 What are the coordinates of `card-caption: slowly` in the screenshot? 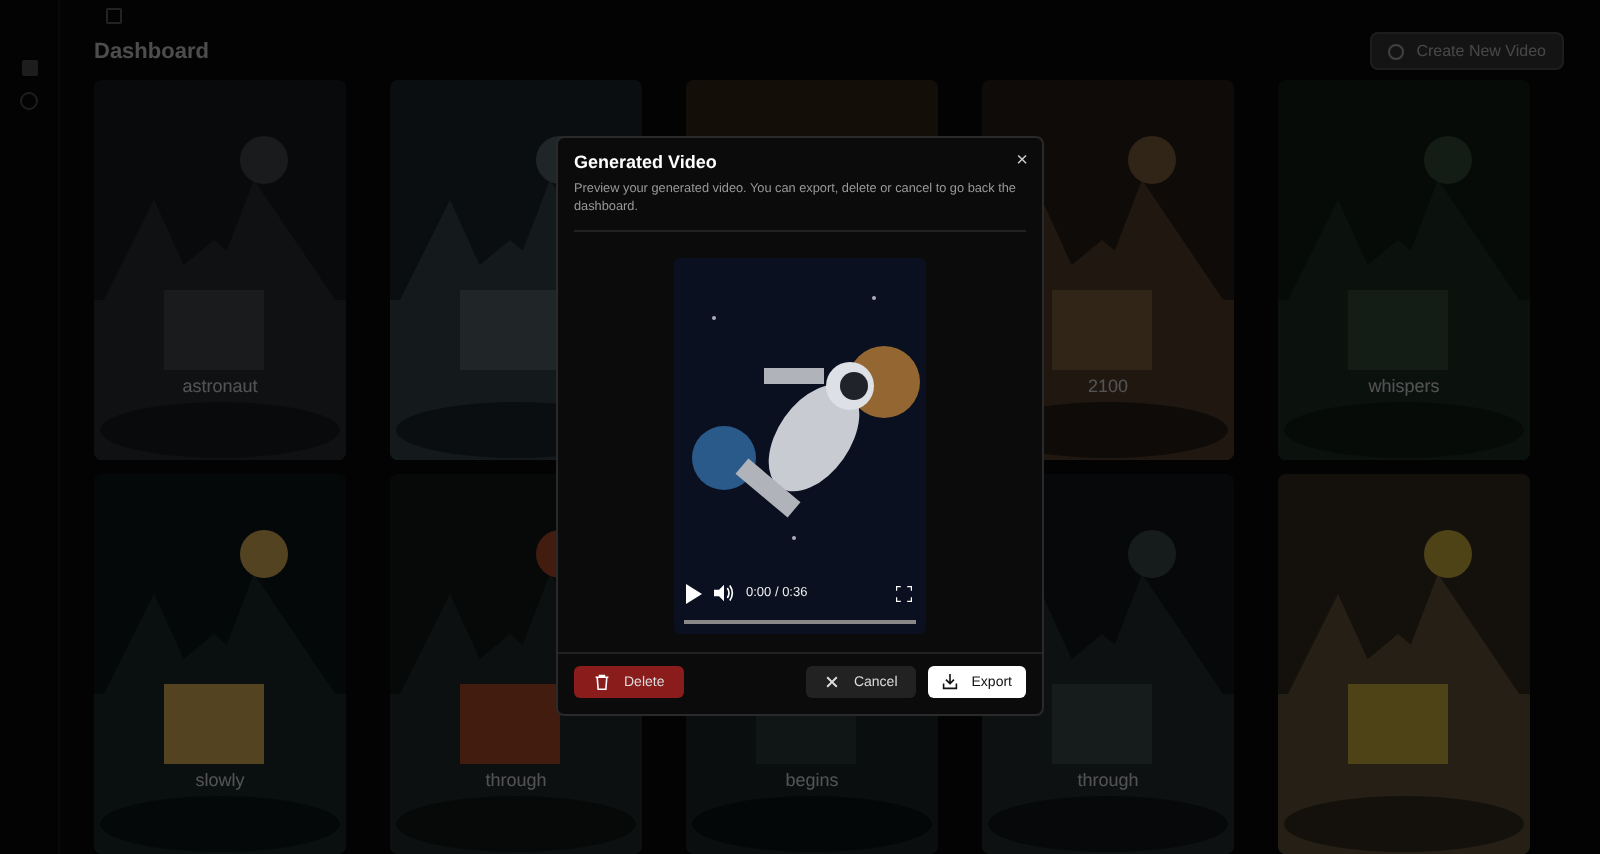 It's located at (220, 780).